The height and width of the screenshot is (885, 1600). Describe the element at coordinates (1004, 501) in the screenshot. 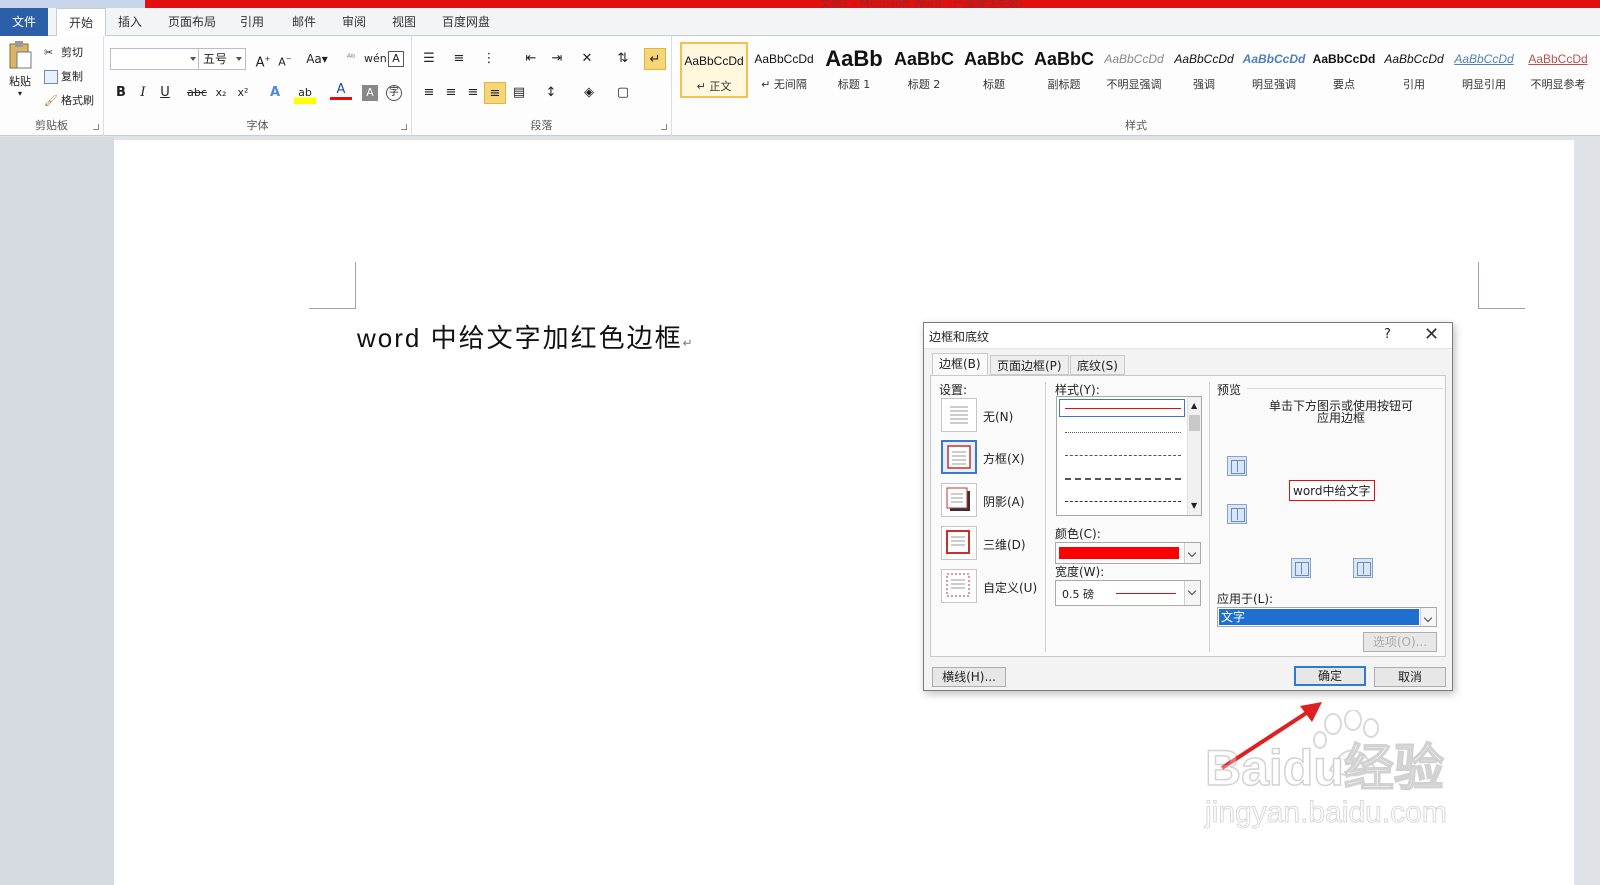

I see `setting-shadow-label: 阴影(A)` at that location.